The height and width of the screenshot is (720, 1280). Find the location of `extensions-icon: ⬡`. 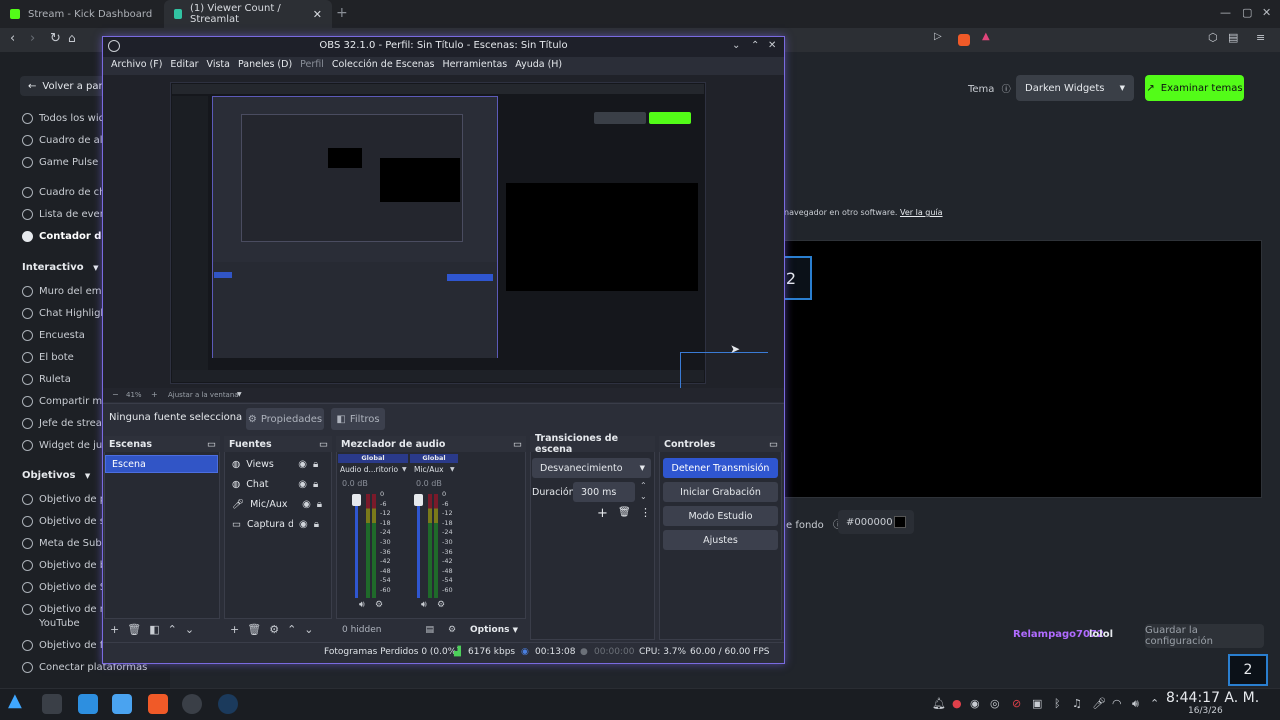

extensions-icon: ⬡ is located at coordinates (1213, 37).